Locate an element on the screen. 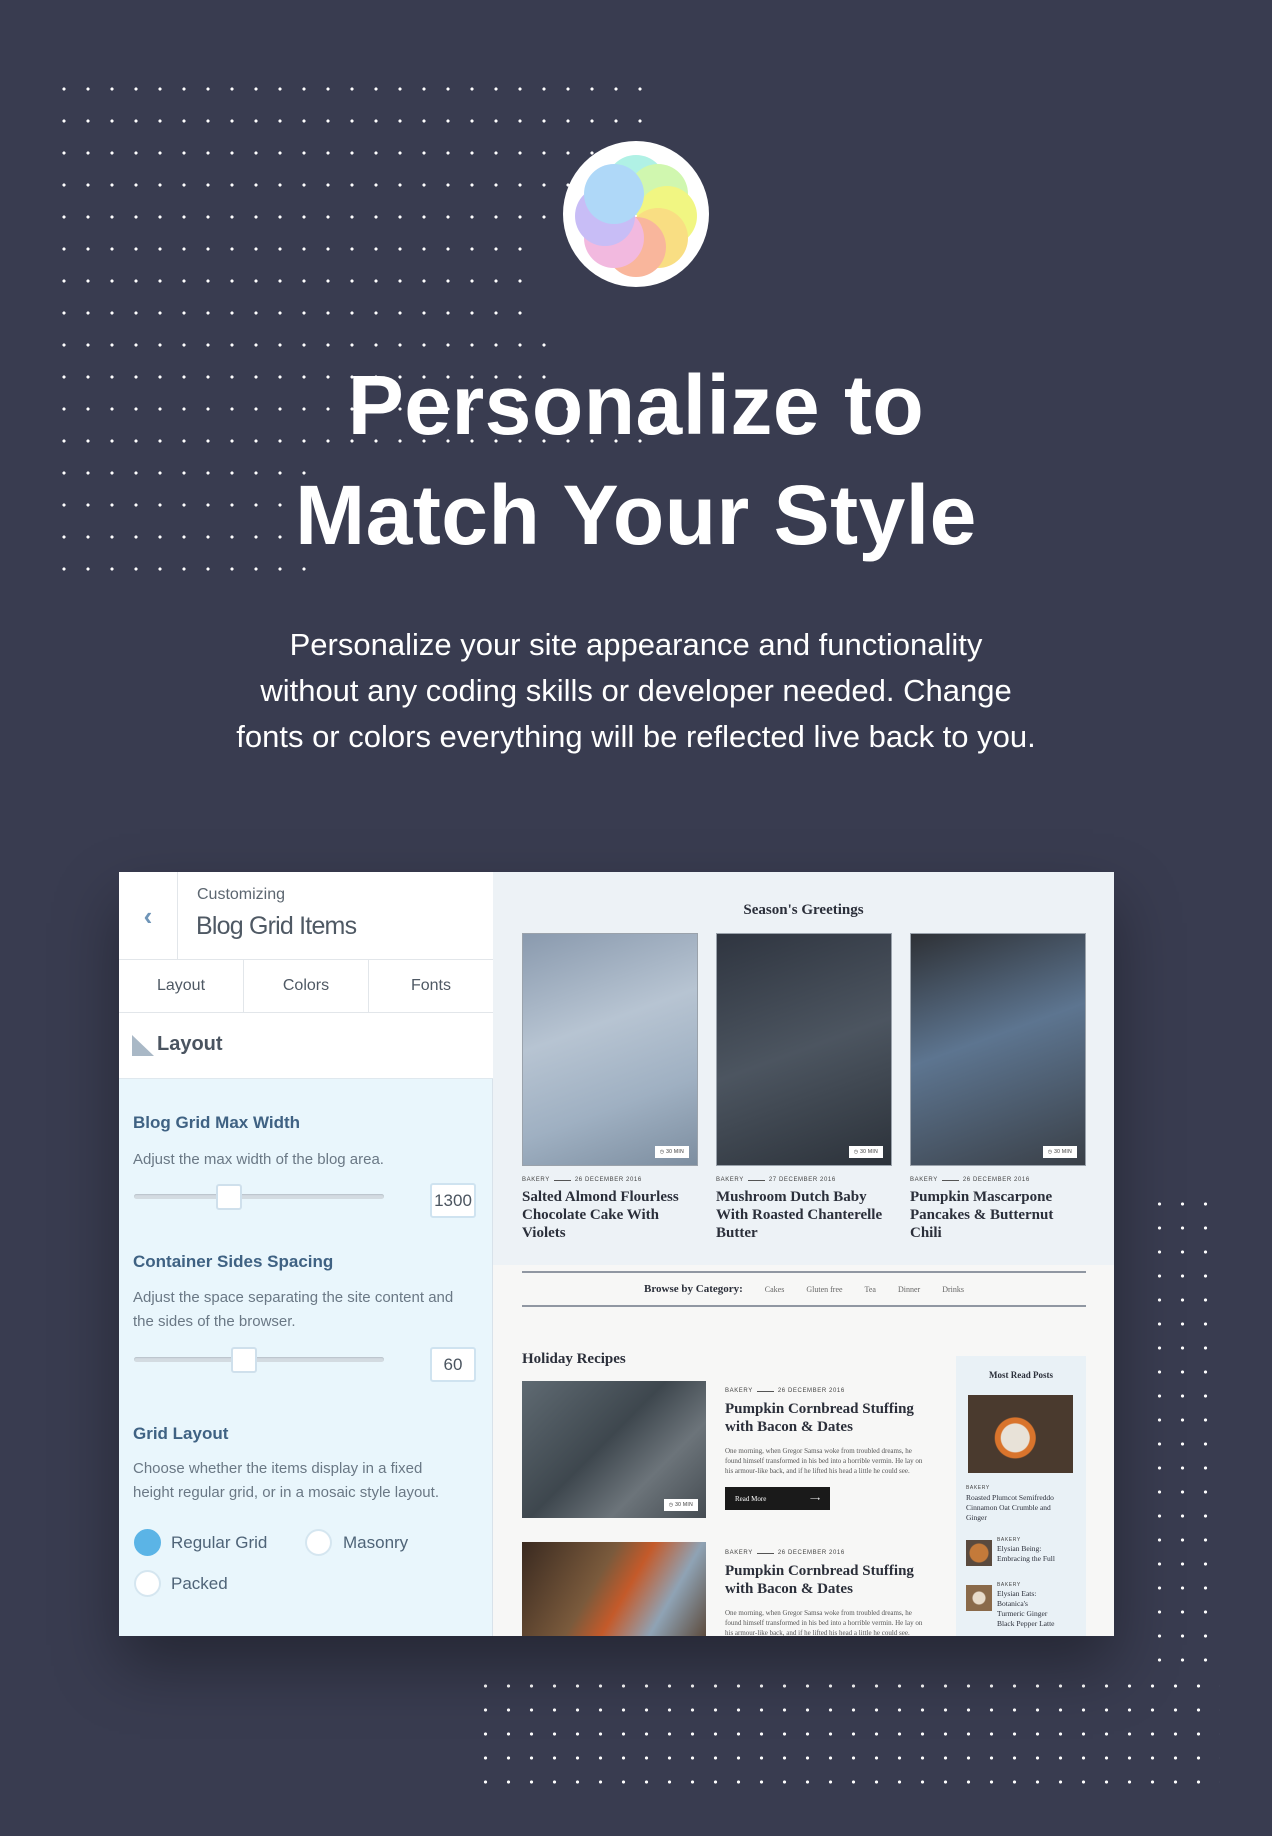 The width and height of the screenshot is (1272, 1836). section-header: Layout is located at coordinates (306, 1046).